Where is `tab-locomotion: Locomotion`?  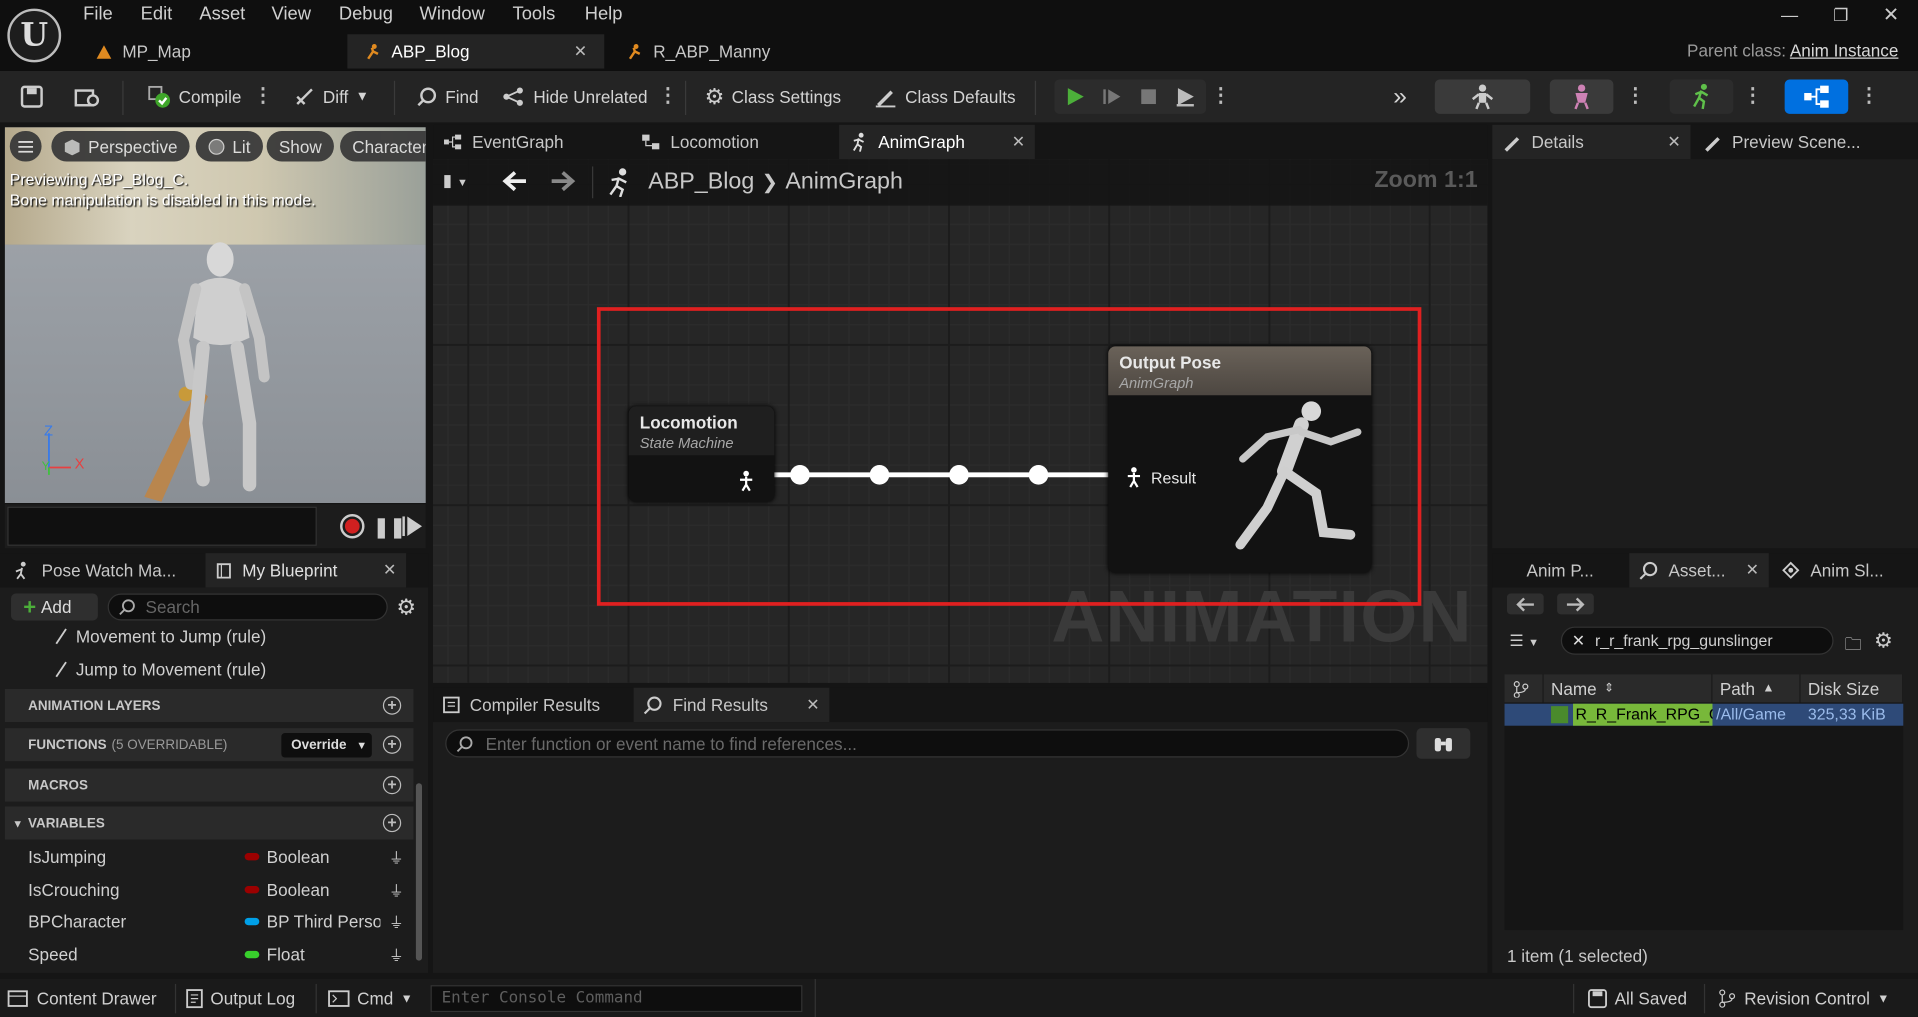 tab-locomotion: Locomotion is located at coordinates (699, 142).